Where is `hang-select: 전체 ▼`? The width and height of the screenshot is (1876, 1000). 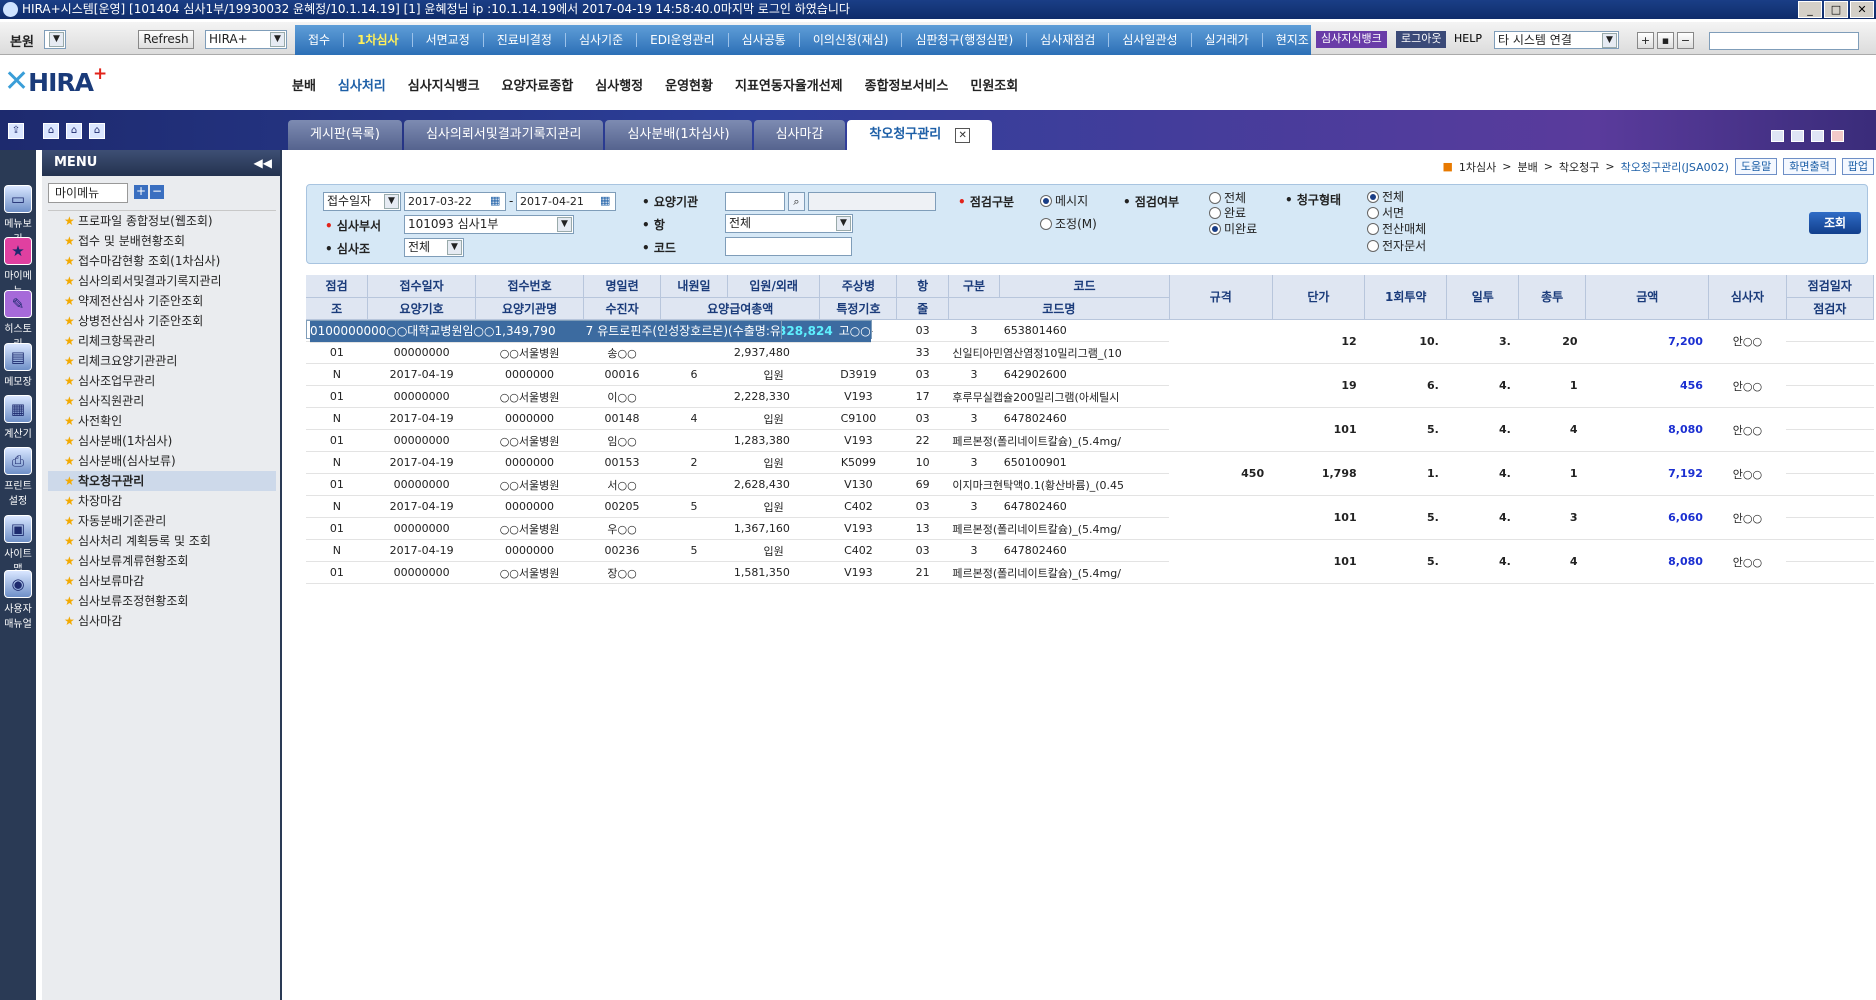
hang-select: 전체 ▼ is located at coordinates (789, 223).